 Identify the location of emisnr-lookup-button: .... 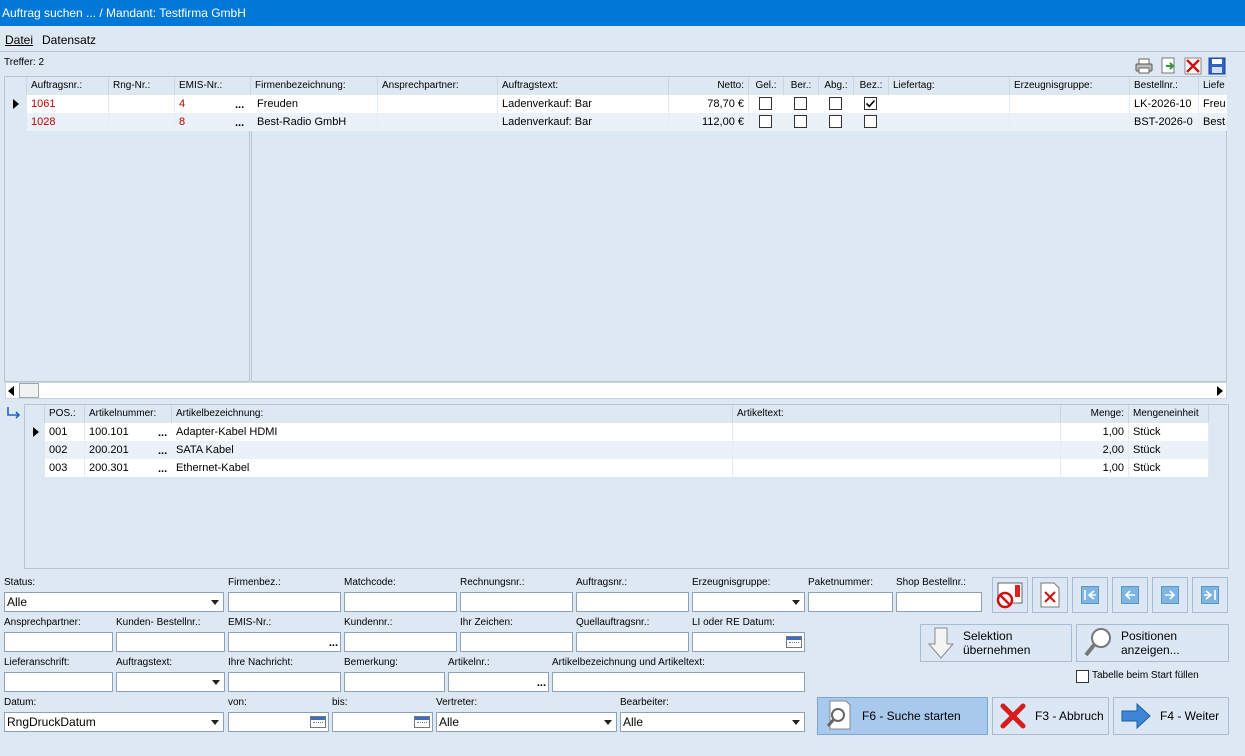
(333, 642).